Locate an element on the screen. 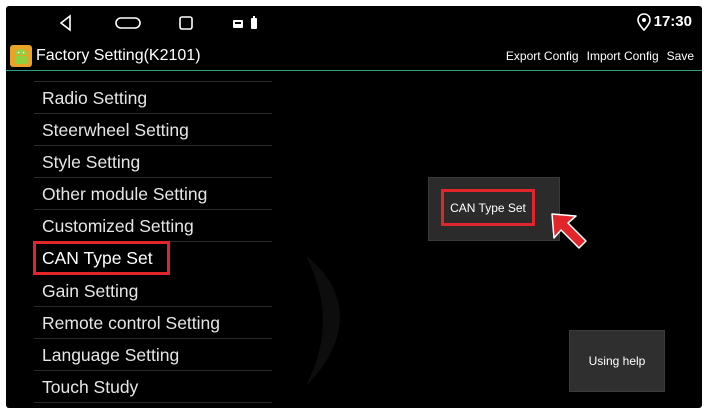  export-config-button: Export Config is located at coordinates (542, 56).